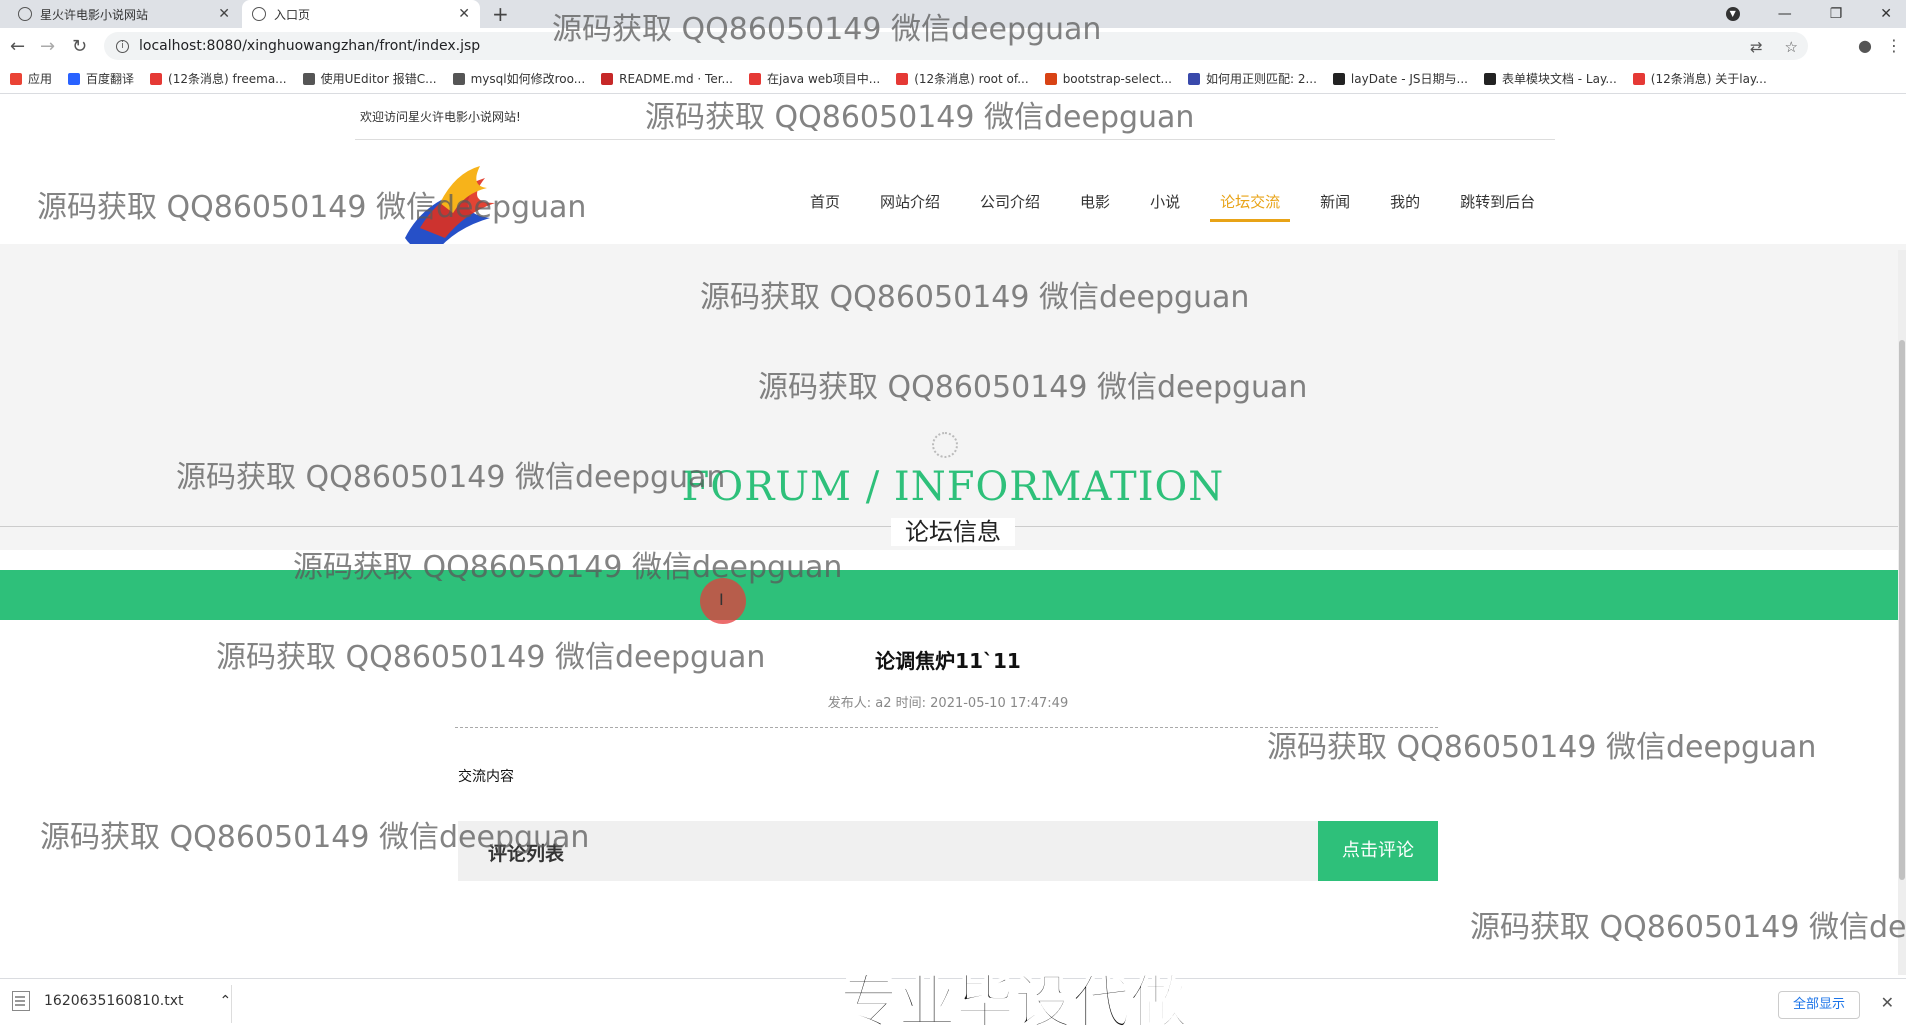  Describe the element at coordinates (79, 46) in the screenshot. I see `reload-icon: ↻` at that location.